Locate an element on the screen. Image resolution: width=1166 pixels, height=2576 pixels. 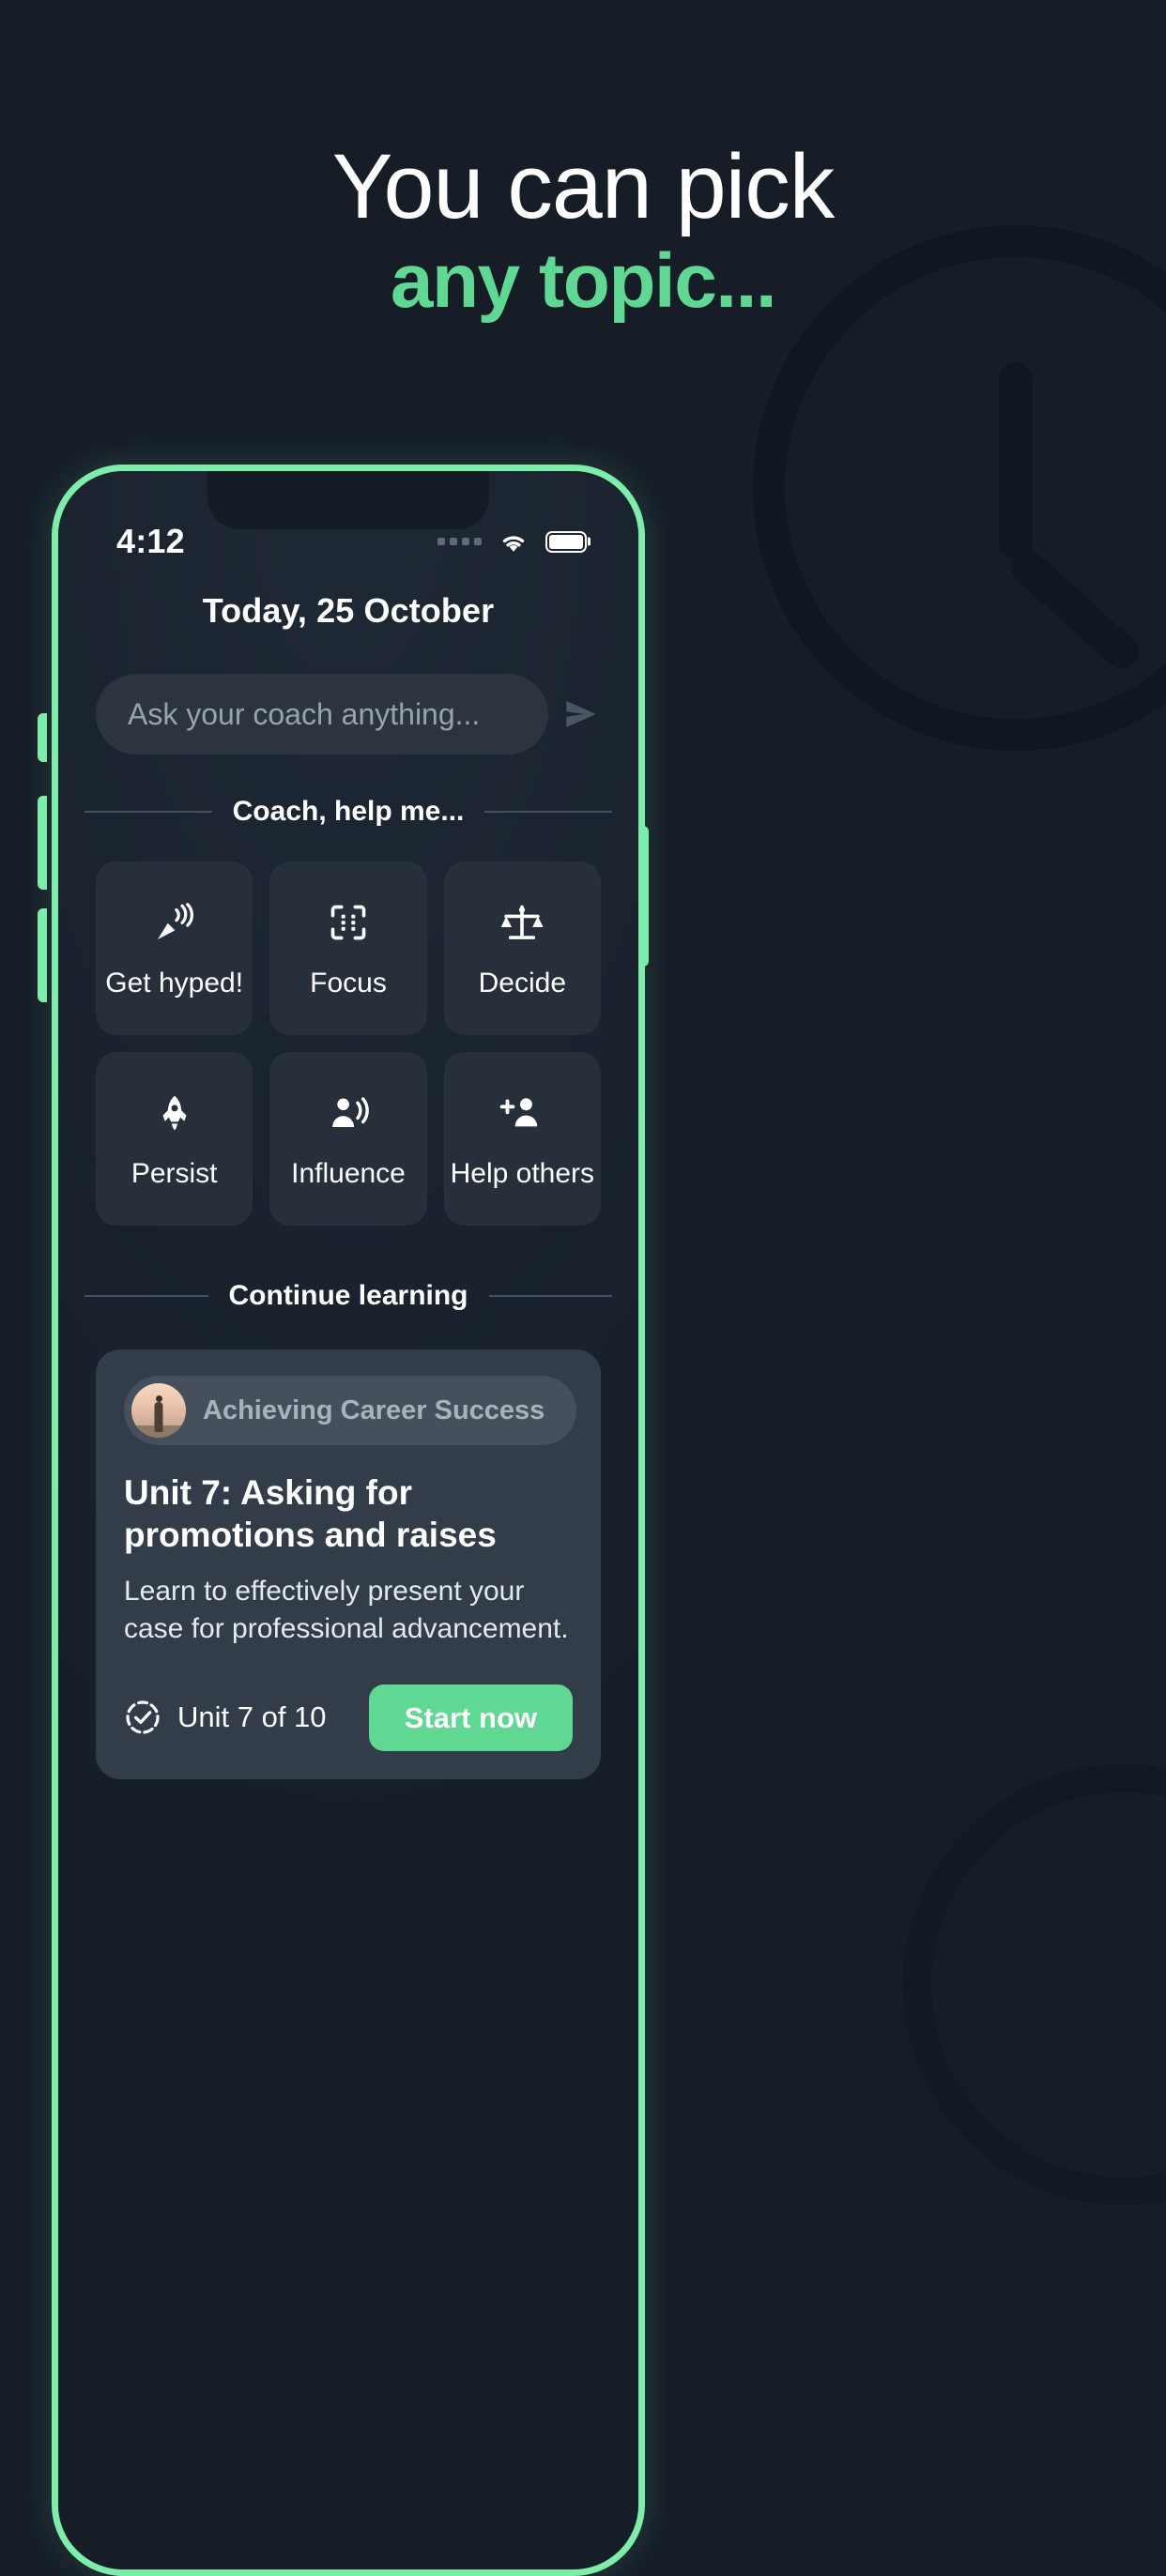
signal-dots-icon is located at coordinates (459, 541).